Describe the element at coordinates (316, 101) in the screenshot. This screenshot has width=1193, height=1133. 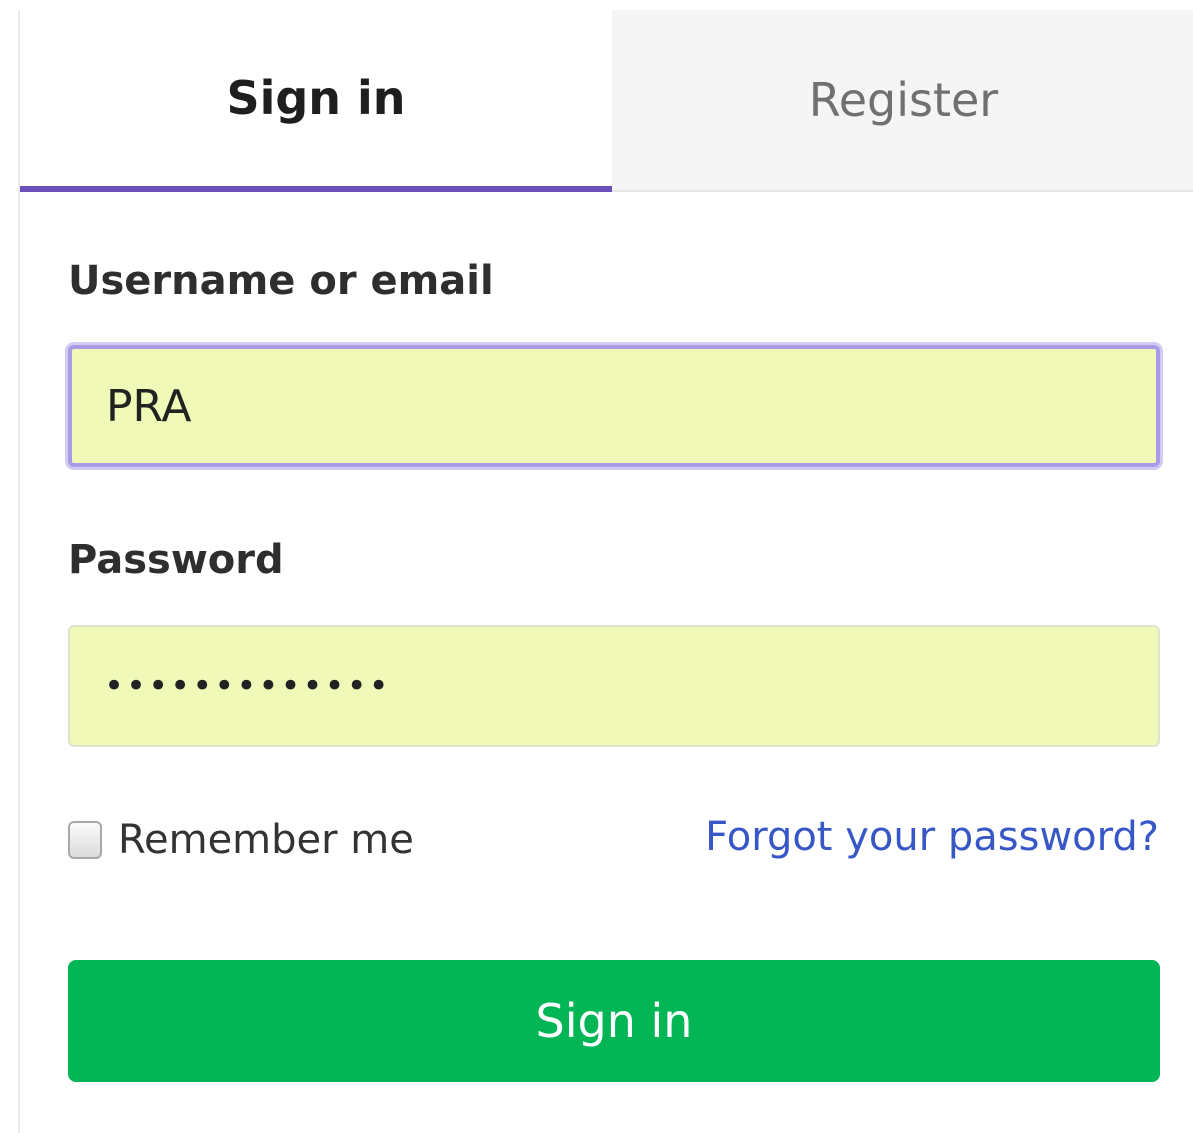
I see `tab-sign-in: Sign in` at that location.